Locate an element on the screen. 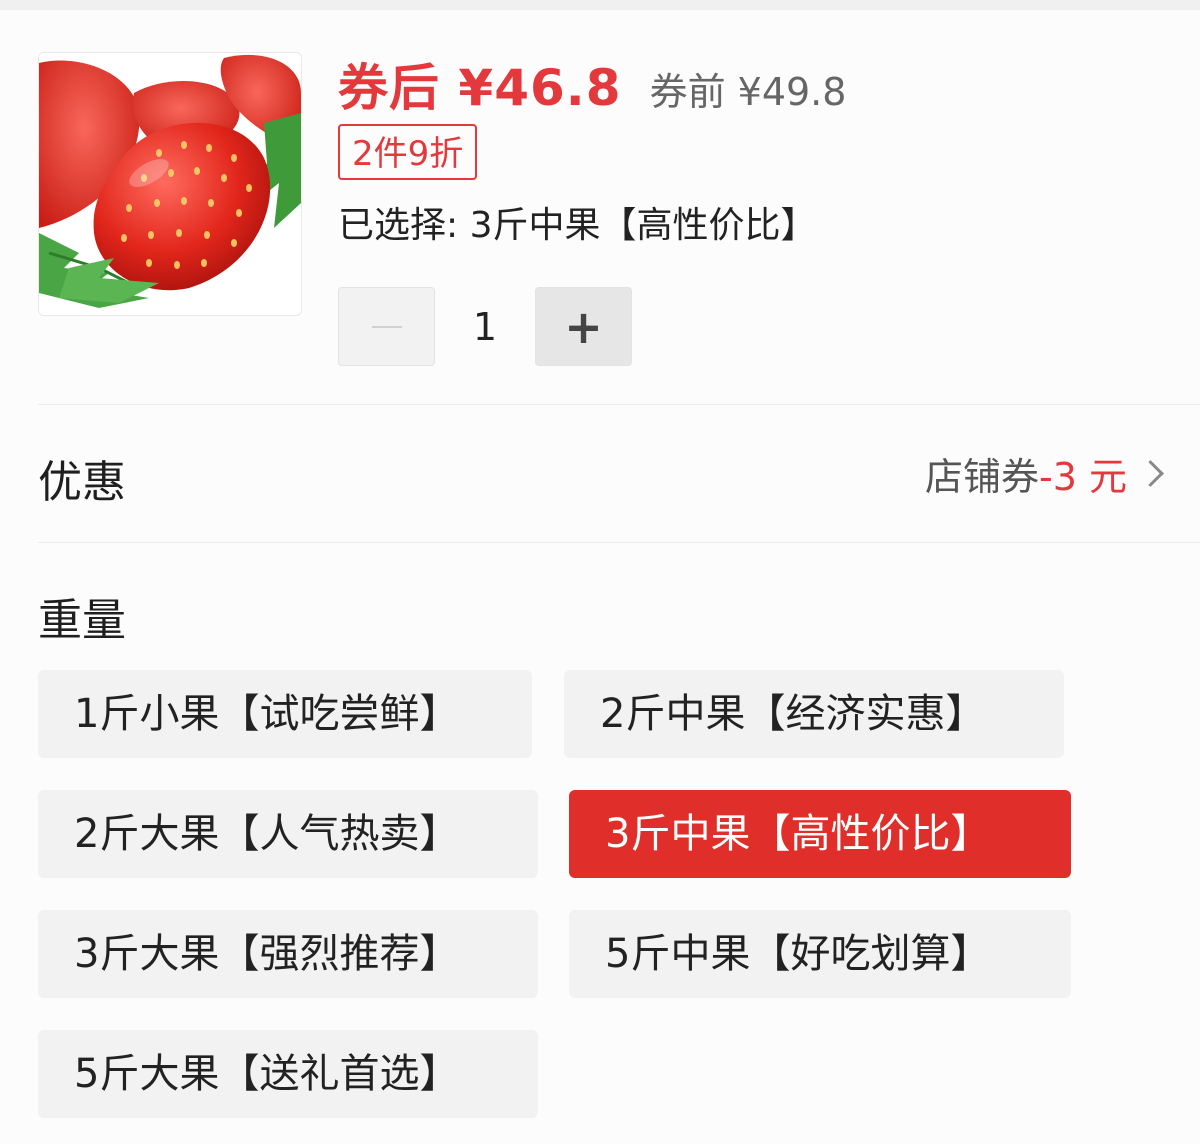 This screenshot has height=1144, width=1200. chevron-right-icon is located at coordinates (1150, 473).